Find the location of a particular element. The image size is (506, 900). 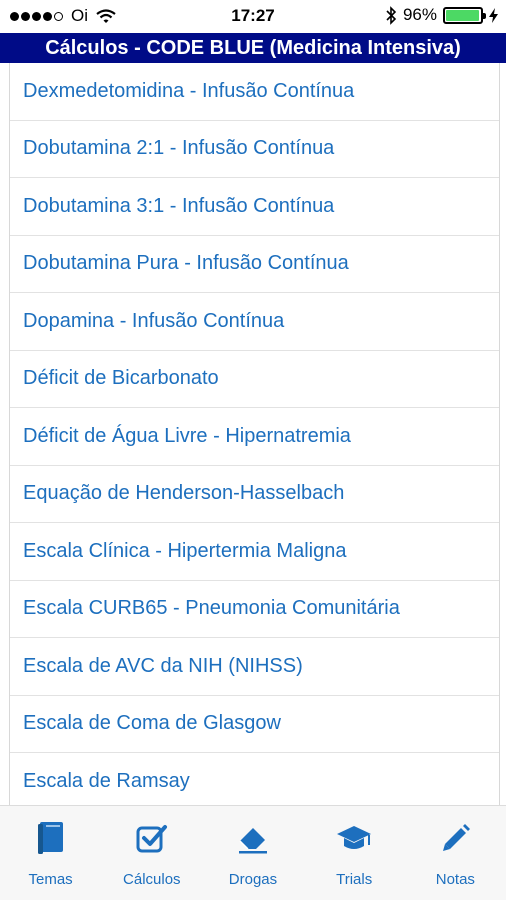

charging-icon is located at coordinates (493, 15).